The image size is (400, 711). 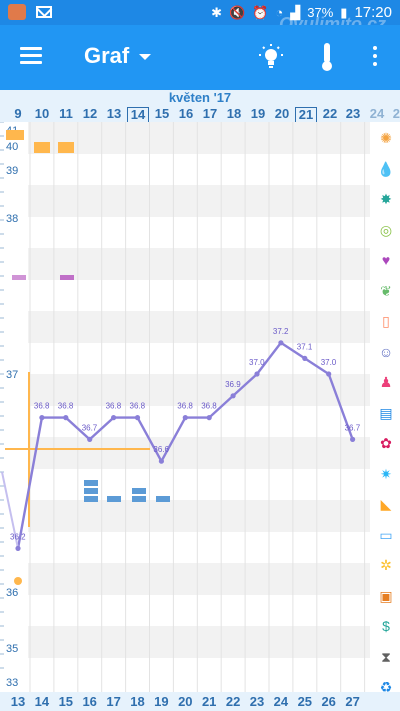 What do you see at coordinates (386, 230) in the screenshot?
I see `rings-icon: ◎` at bounding box center [386, 230].